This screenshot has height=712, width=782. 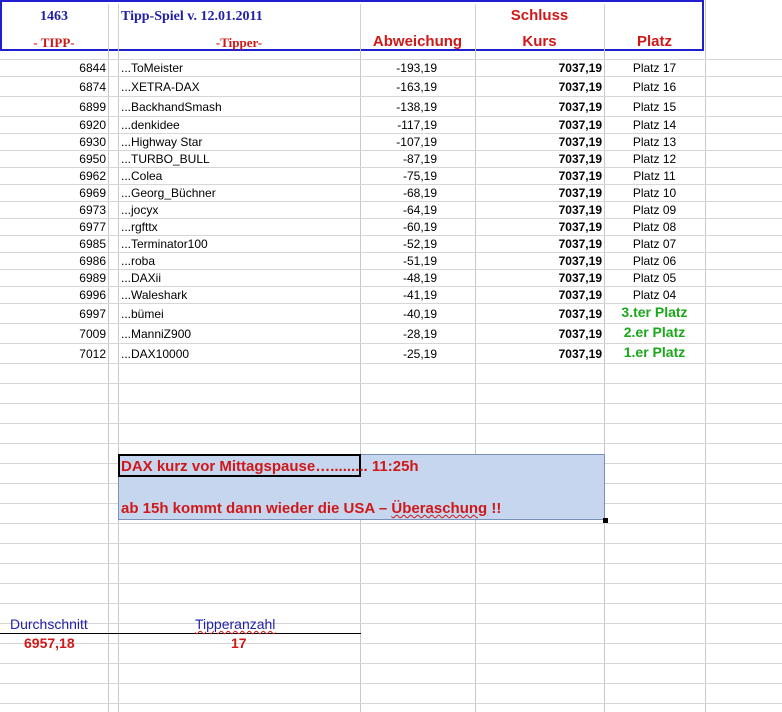 I want to click on header-abweichung-label: Abweichung, so click(x=417, y=41).